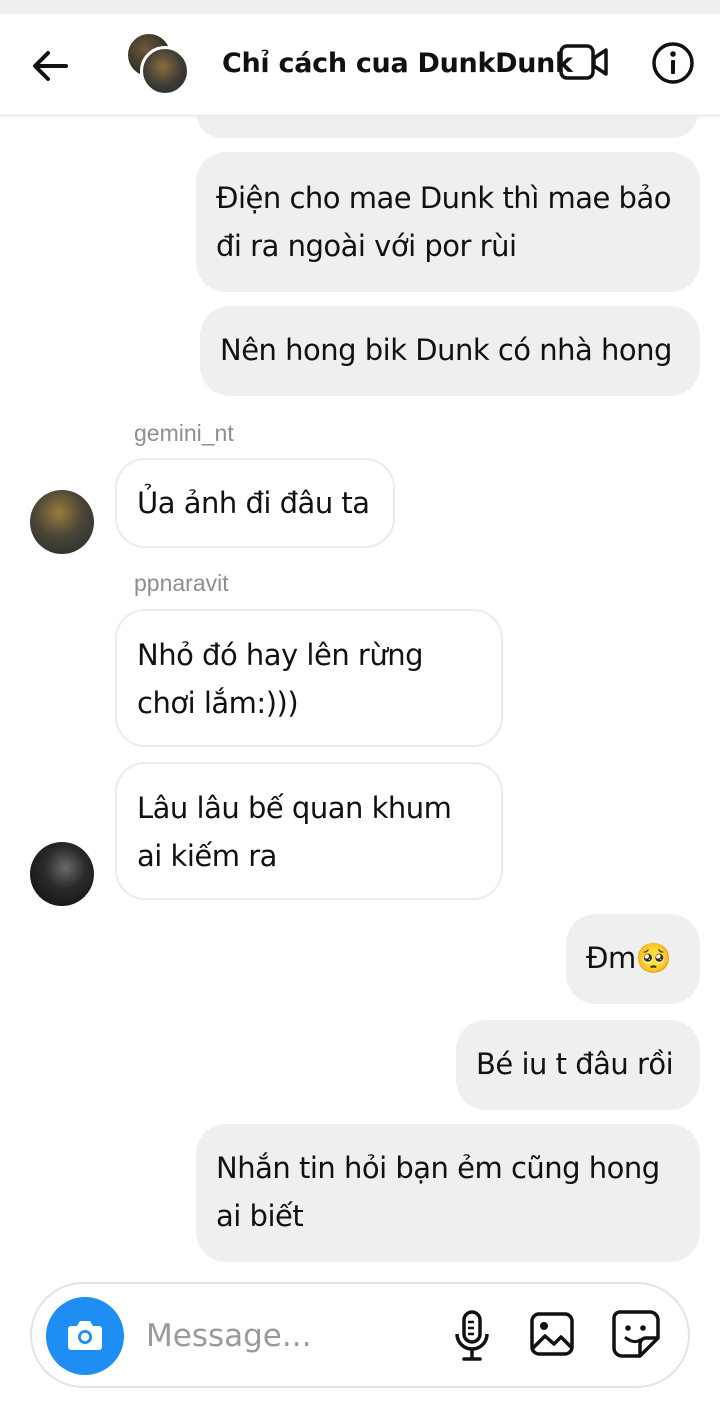 The width and height of the screenshot is (720, 1416). Describe the element at coordinates (184, 433) in the screenshot. I see `sender-name: gemini_nt` at that location.